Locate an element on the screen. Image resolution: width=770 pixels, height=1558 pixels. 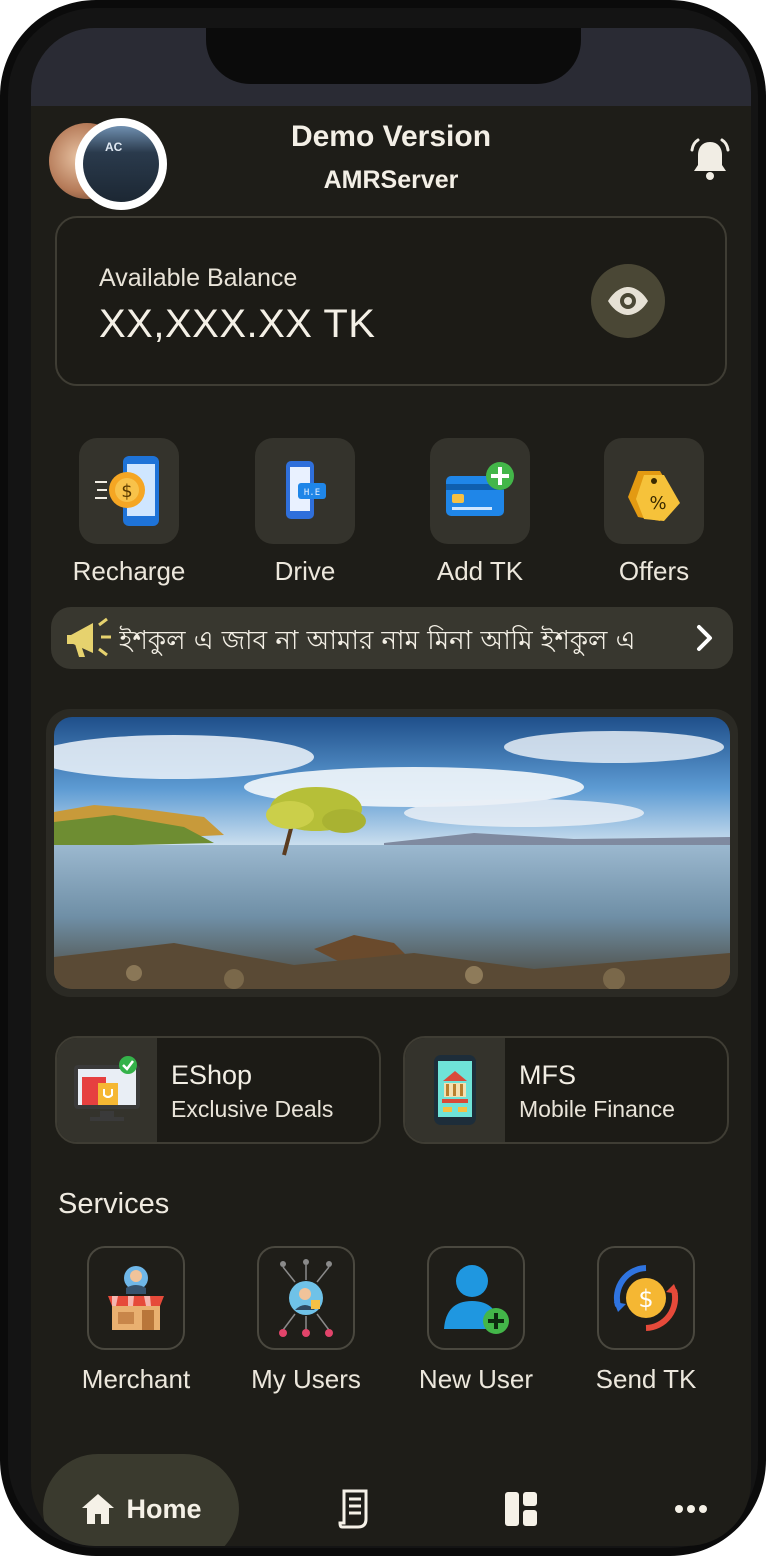
notice-text: ইশকুল এ জাব না আমার নাম মিনা আমি ইশকুল এ is located at coordinates (377, 641).